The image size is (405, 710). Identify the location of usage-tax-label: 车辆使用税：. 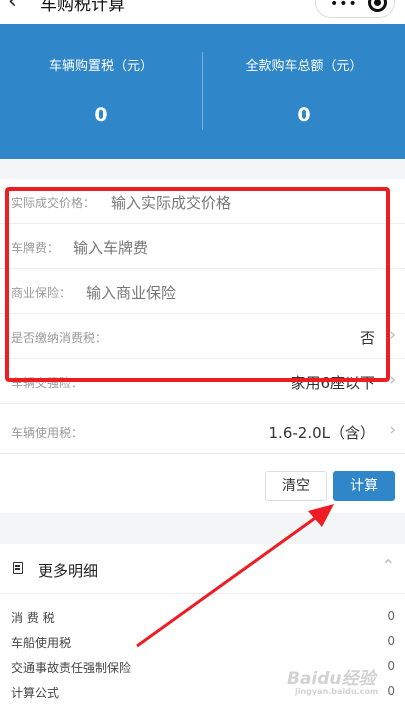
(47, 433).